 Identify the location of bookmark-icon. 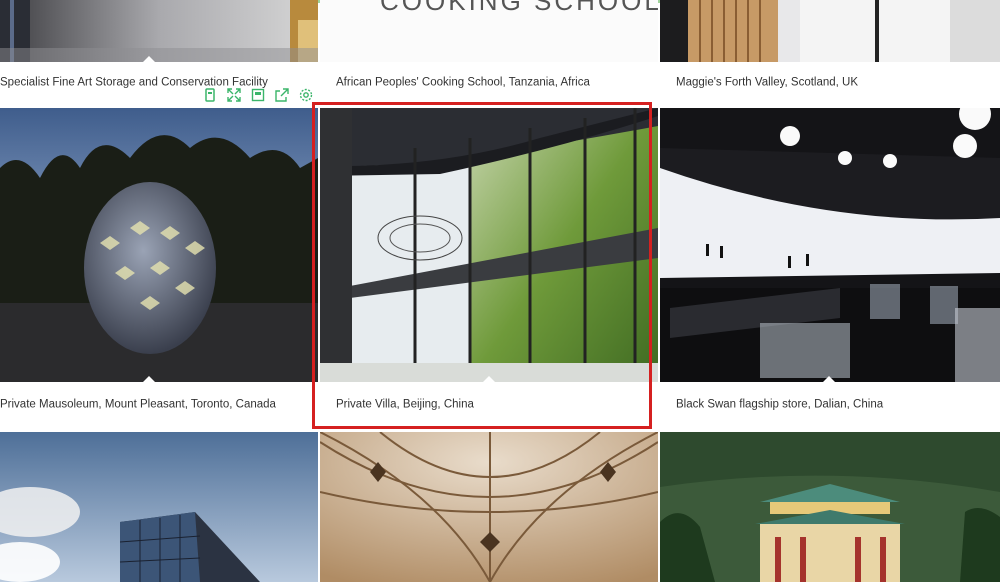
(210, 95).